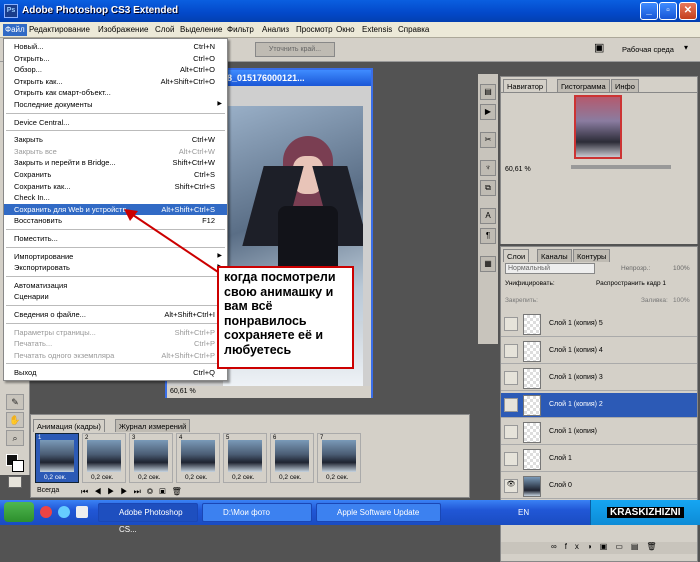 This screenshot has width=700, height=562. Describe the element at coordinates (115, 305) in the screenshot. I see `menu-separator` at that location.